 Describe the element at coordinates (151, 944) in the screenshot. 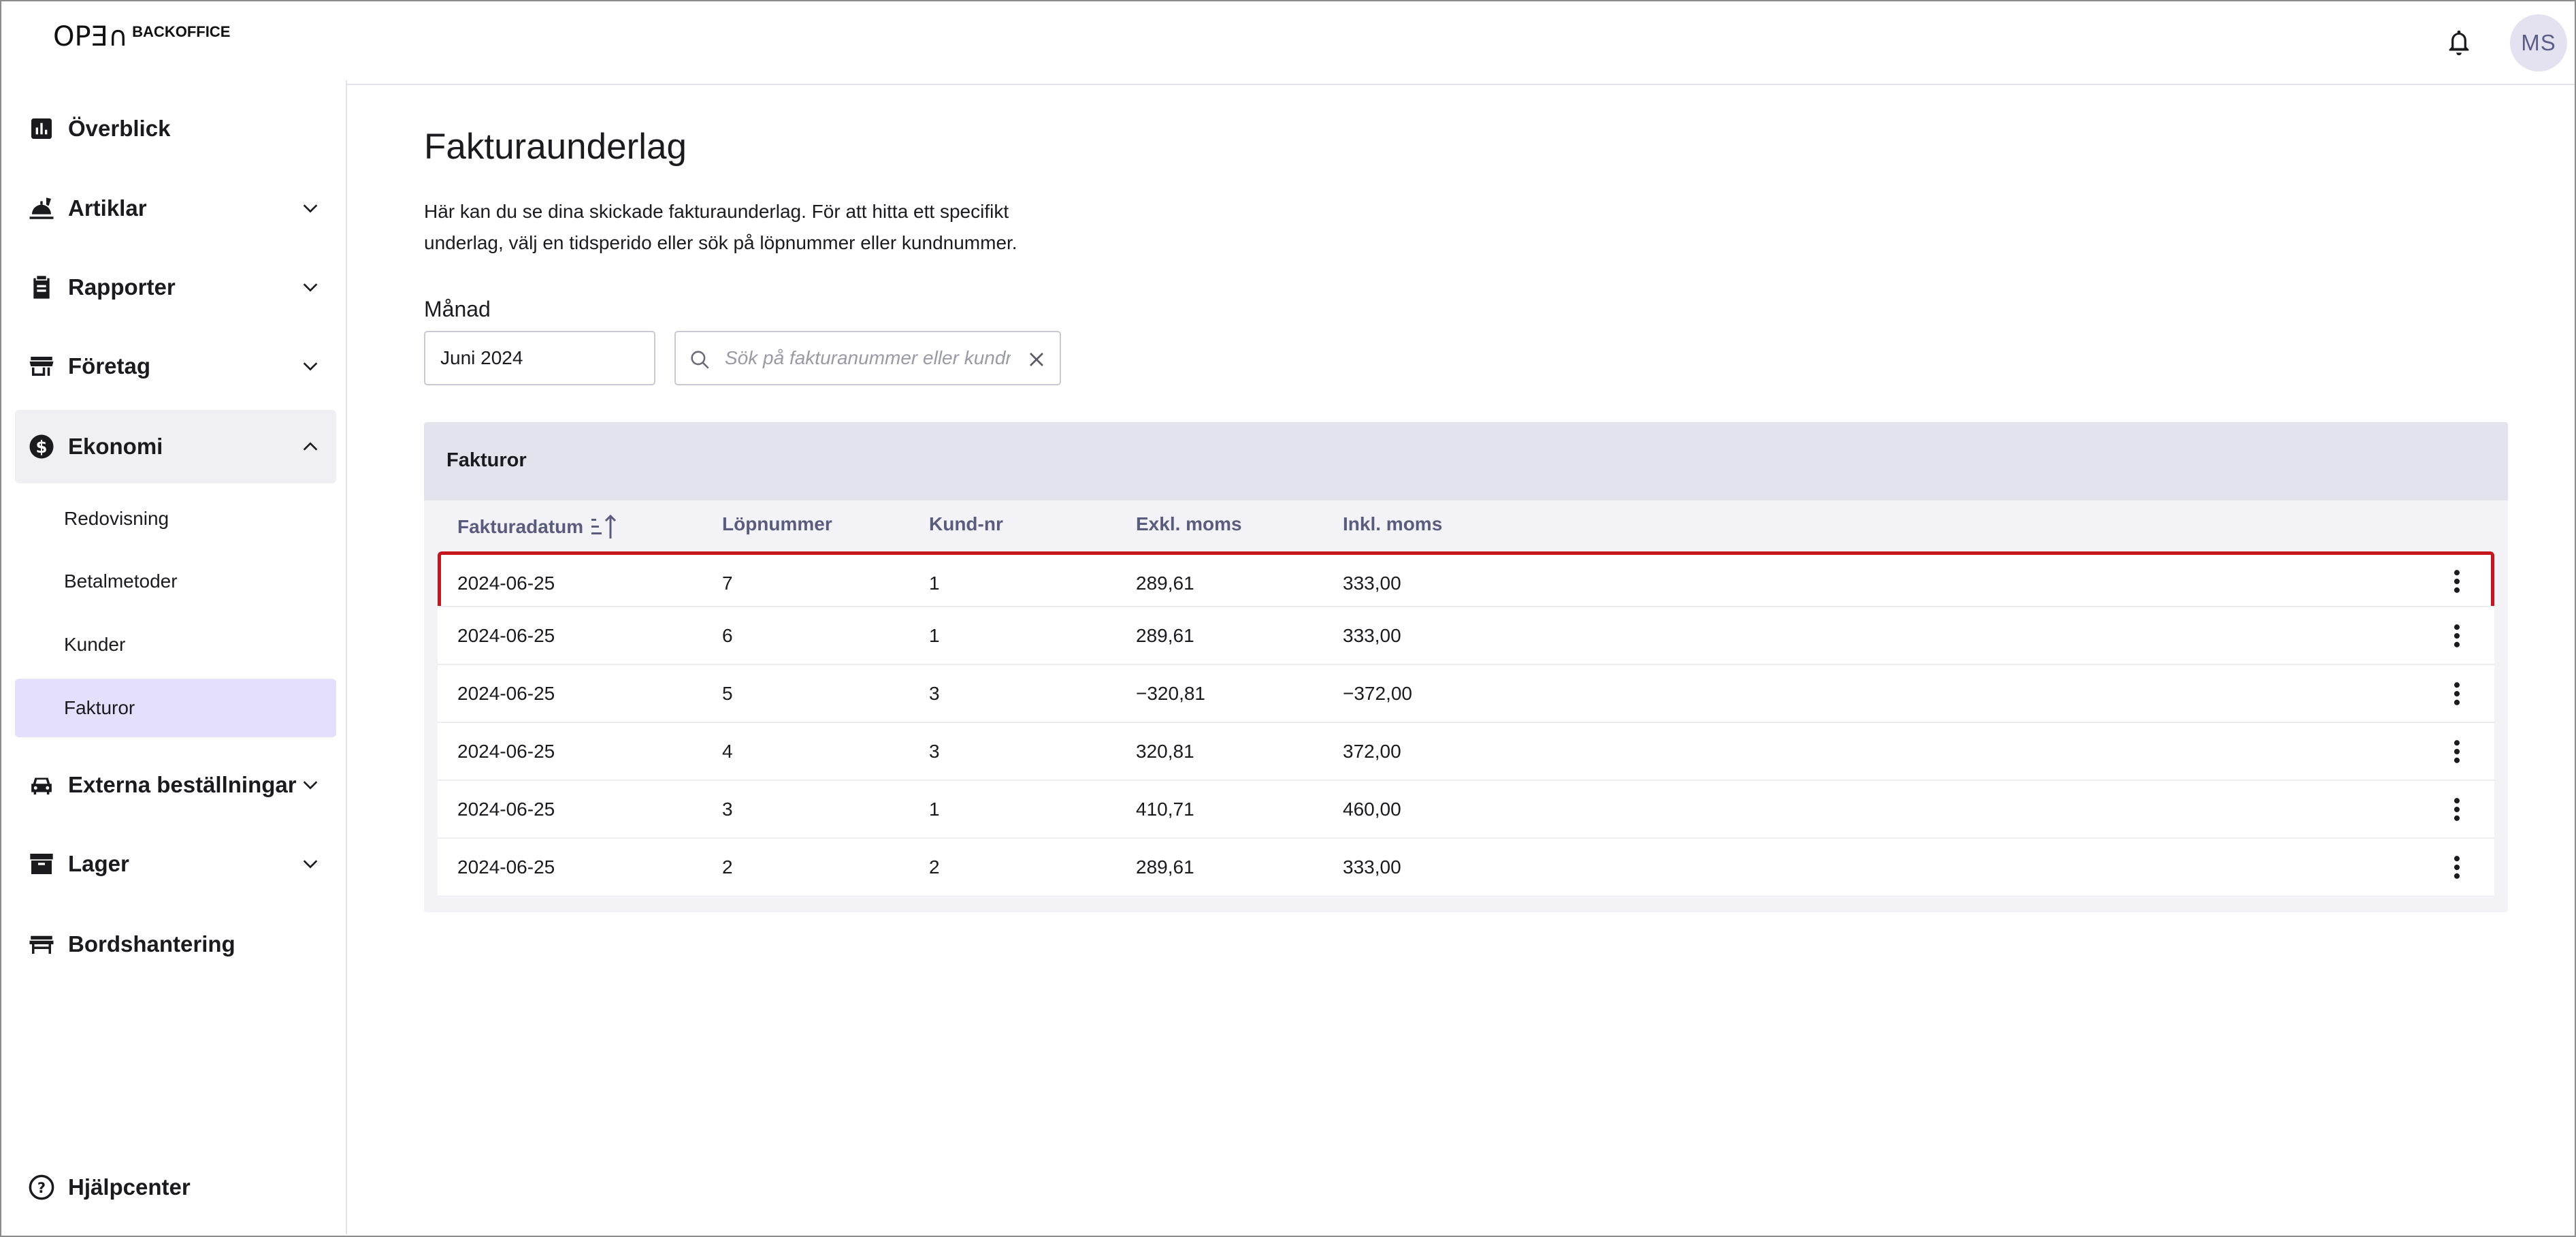

I see `sidebar-item-label: Bordshantering` at that location.